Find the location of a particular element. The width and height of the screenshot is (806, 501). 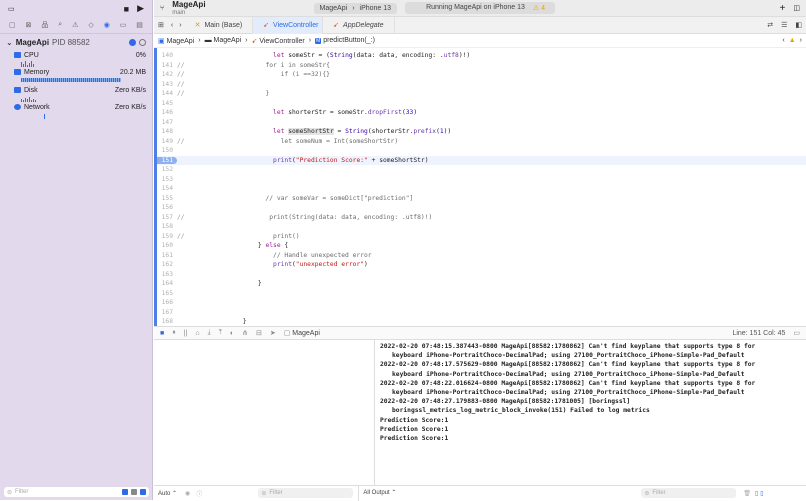

line-number: 165 is located at coordinates (167, 293).